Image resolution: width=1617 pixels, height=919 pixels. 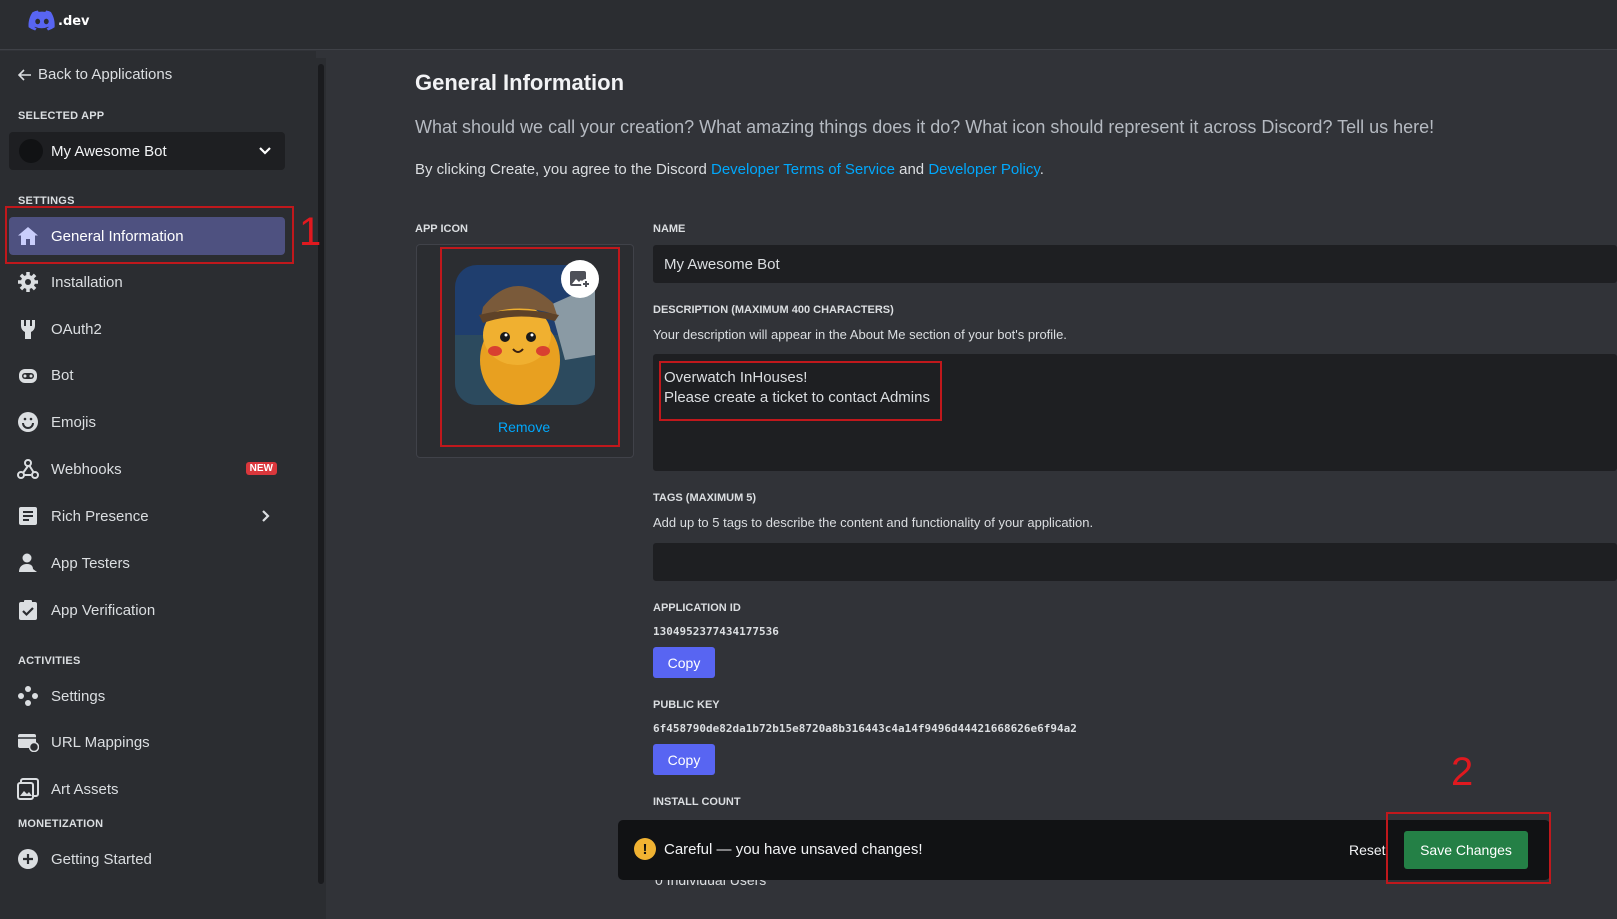 I want to click on sidebar-item-bot: Bot, so click(x=147, y=375).